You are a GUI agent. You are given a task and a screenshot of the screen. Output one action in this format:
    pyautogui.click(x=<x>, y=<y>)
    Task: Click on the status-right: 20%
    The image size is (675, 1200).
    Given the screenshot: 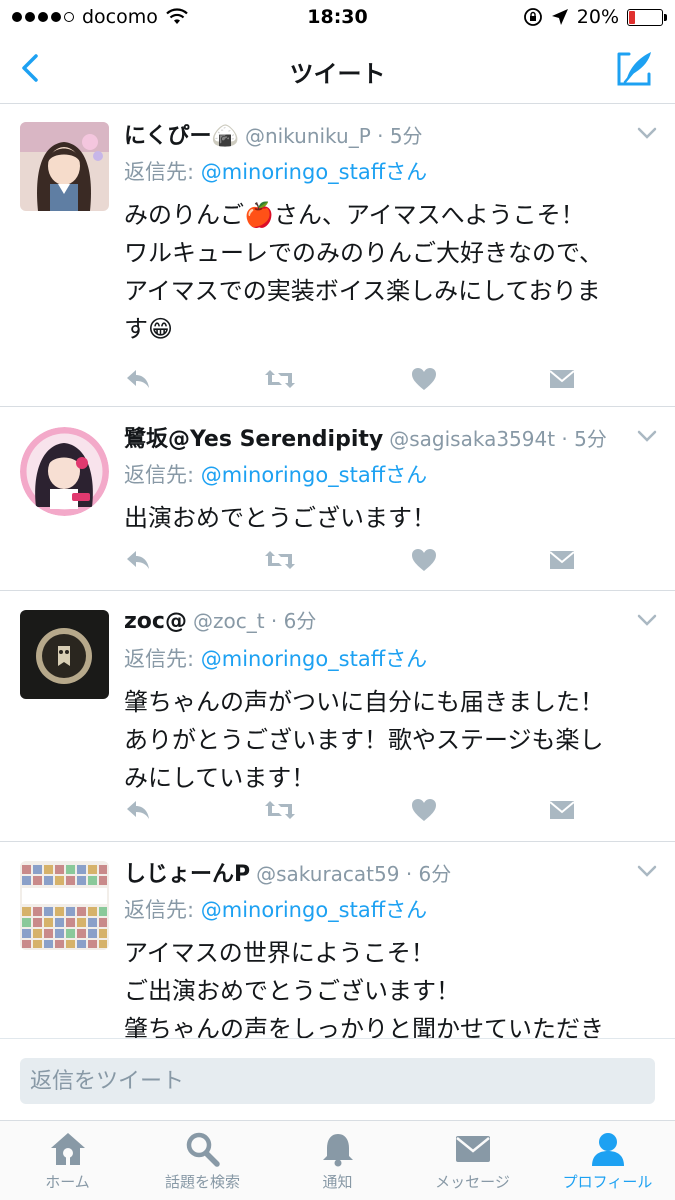 What is the action you would take?
    pyautogui.click(x=595, y=17)
    